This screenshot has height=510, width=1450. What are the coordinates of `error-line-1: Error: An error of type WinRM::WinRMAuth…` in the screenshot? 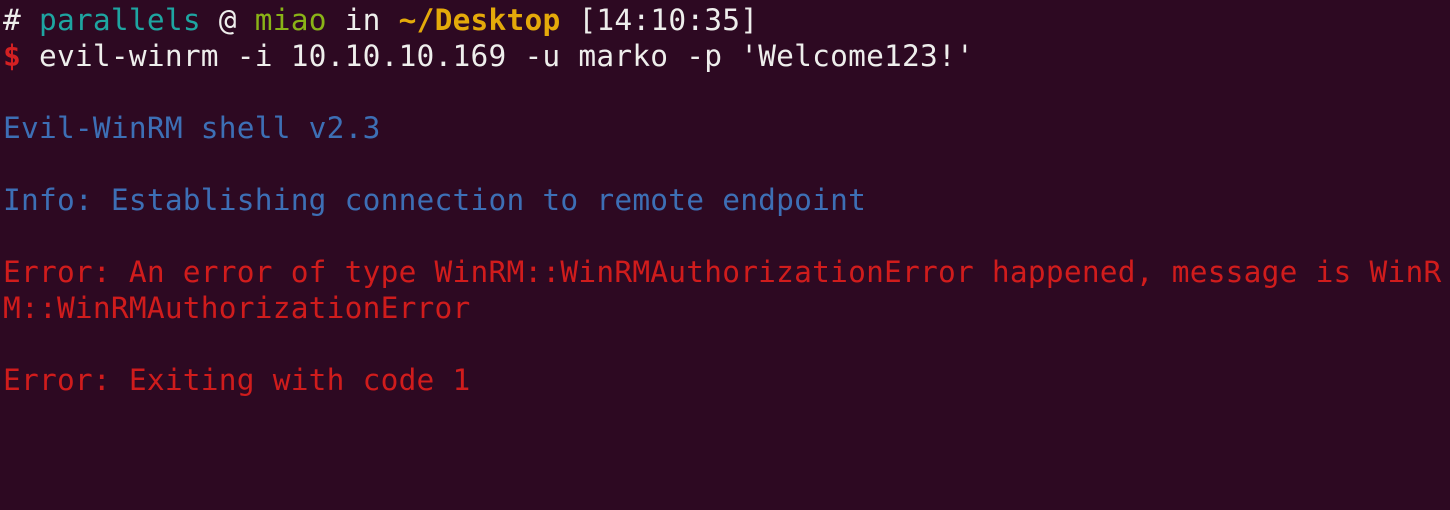 It's located at (722, 272).